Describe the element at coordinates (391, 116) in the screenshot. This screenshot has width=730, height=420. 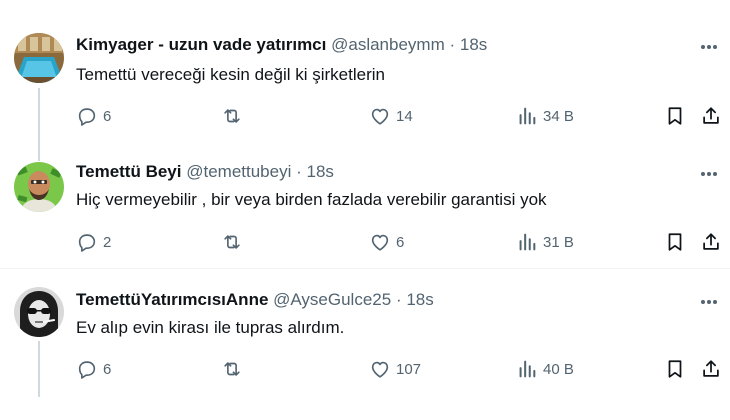
I see `like-button: 14` at that location.